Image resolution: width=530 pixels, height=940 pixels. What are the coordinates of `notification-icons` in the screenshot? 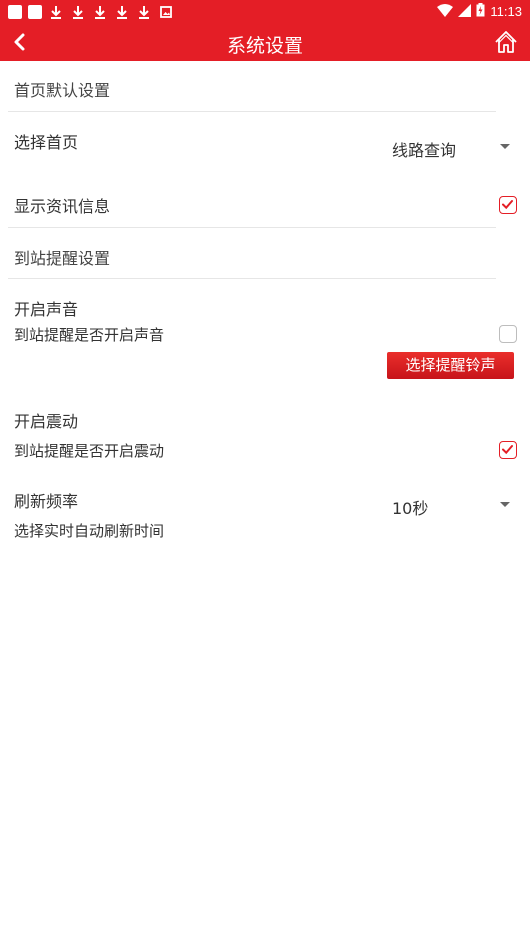 It's located at (91, 12).